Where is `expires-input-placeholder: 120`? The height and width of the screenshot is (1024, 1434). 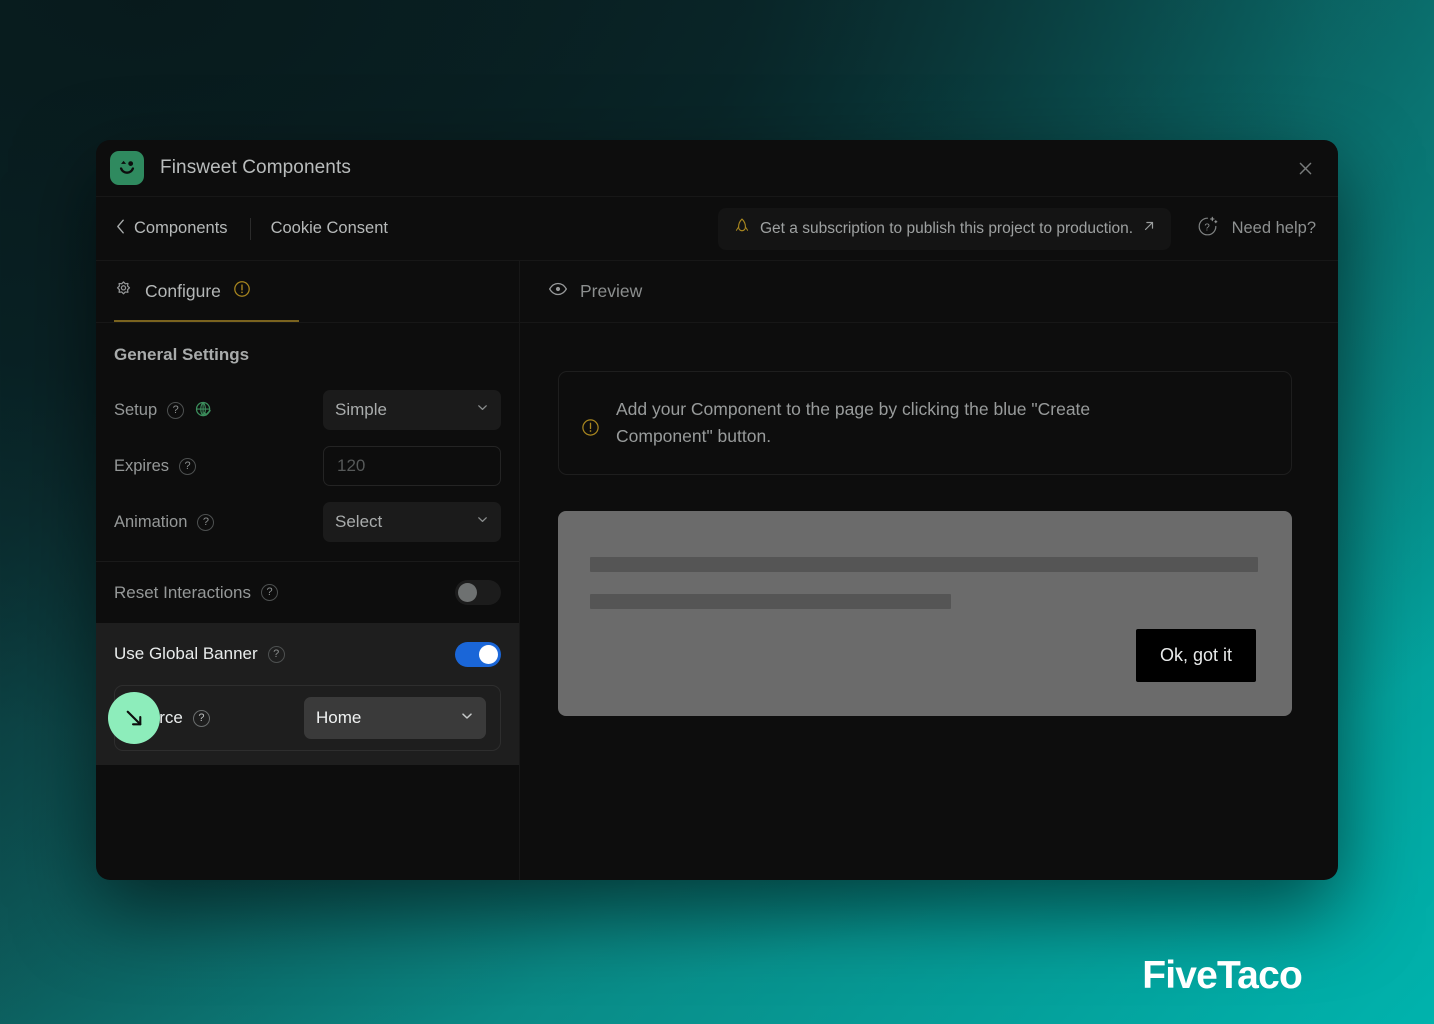 expires-input-placeholder: 120 is located at coordinates (351, 465).